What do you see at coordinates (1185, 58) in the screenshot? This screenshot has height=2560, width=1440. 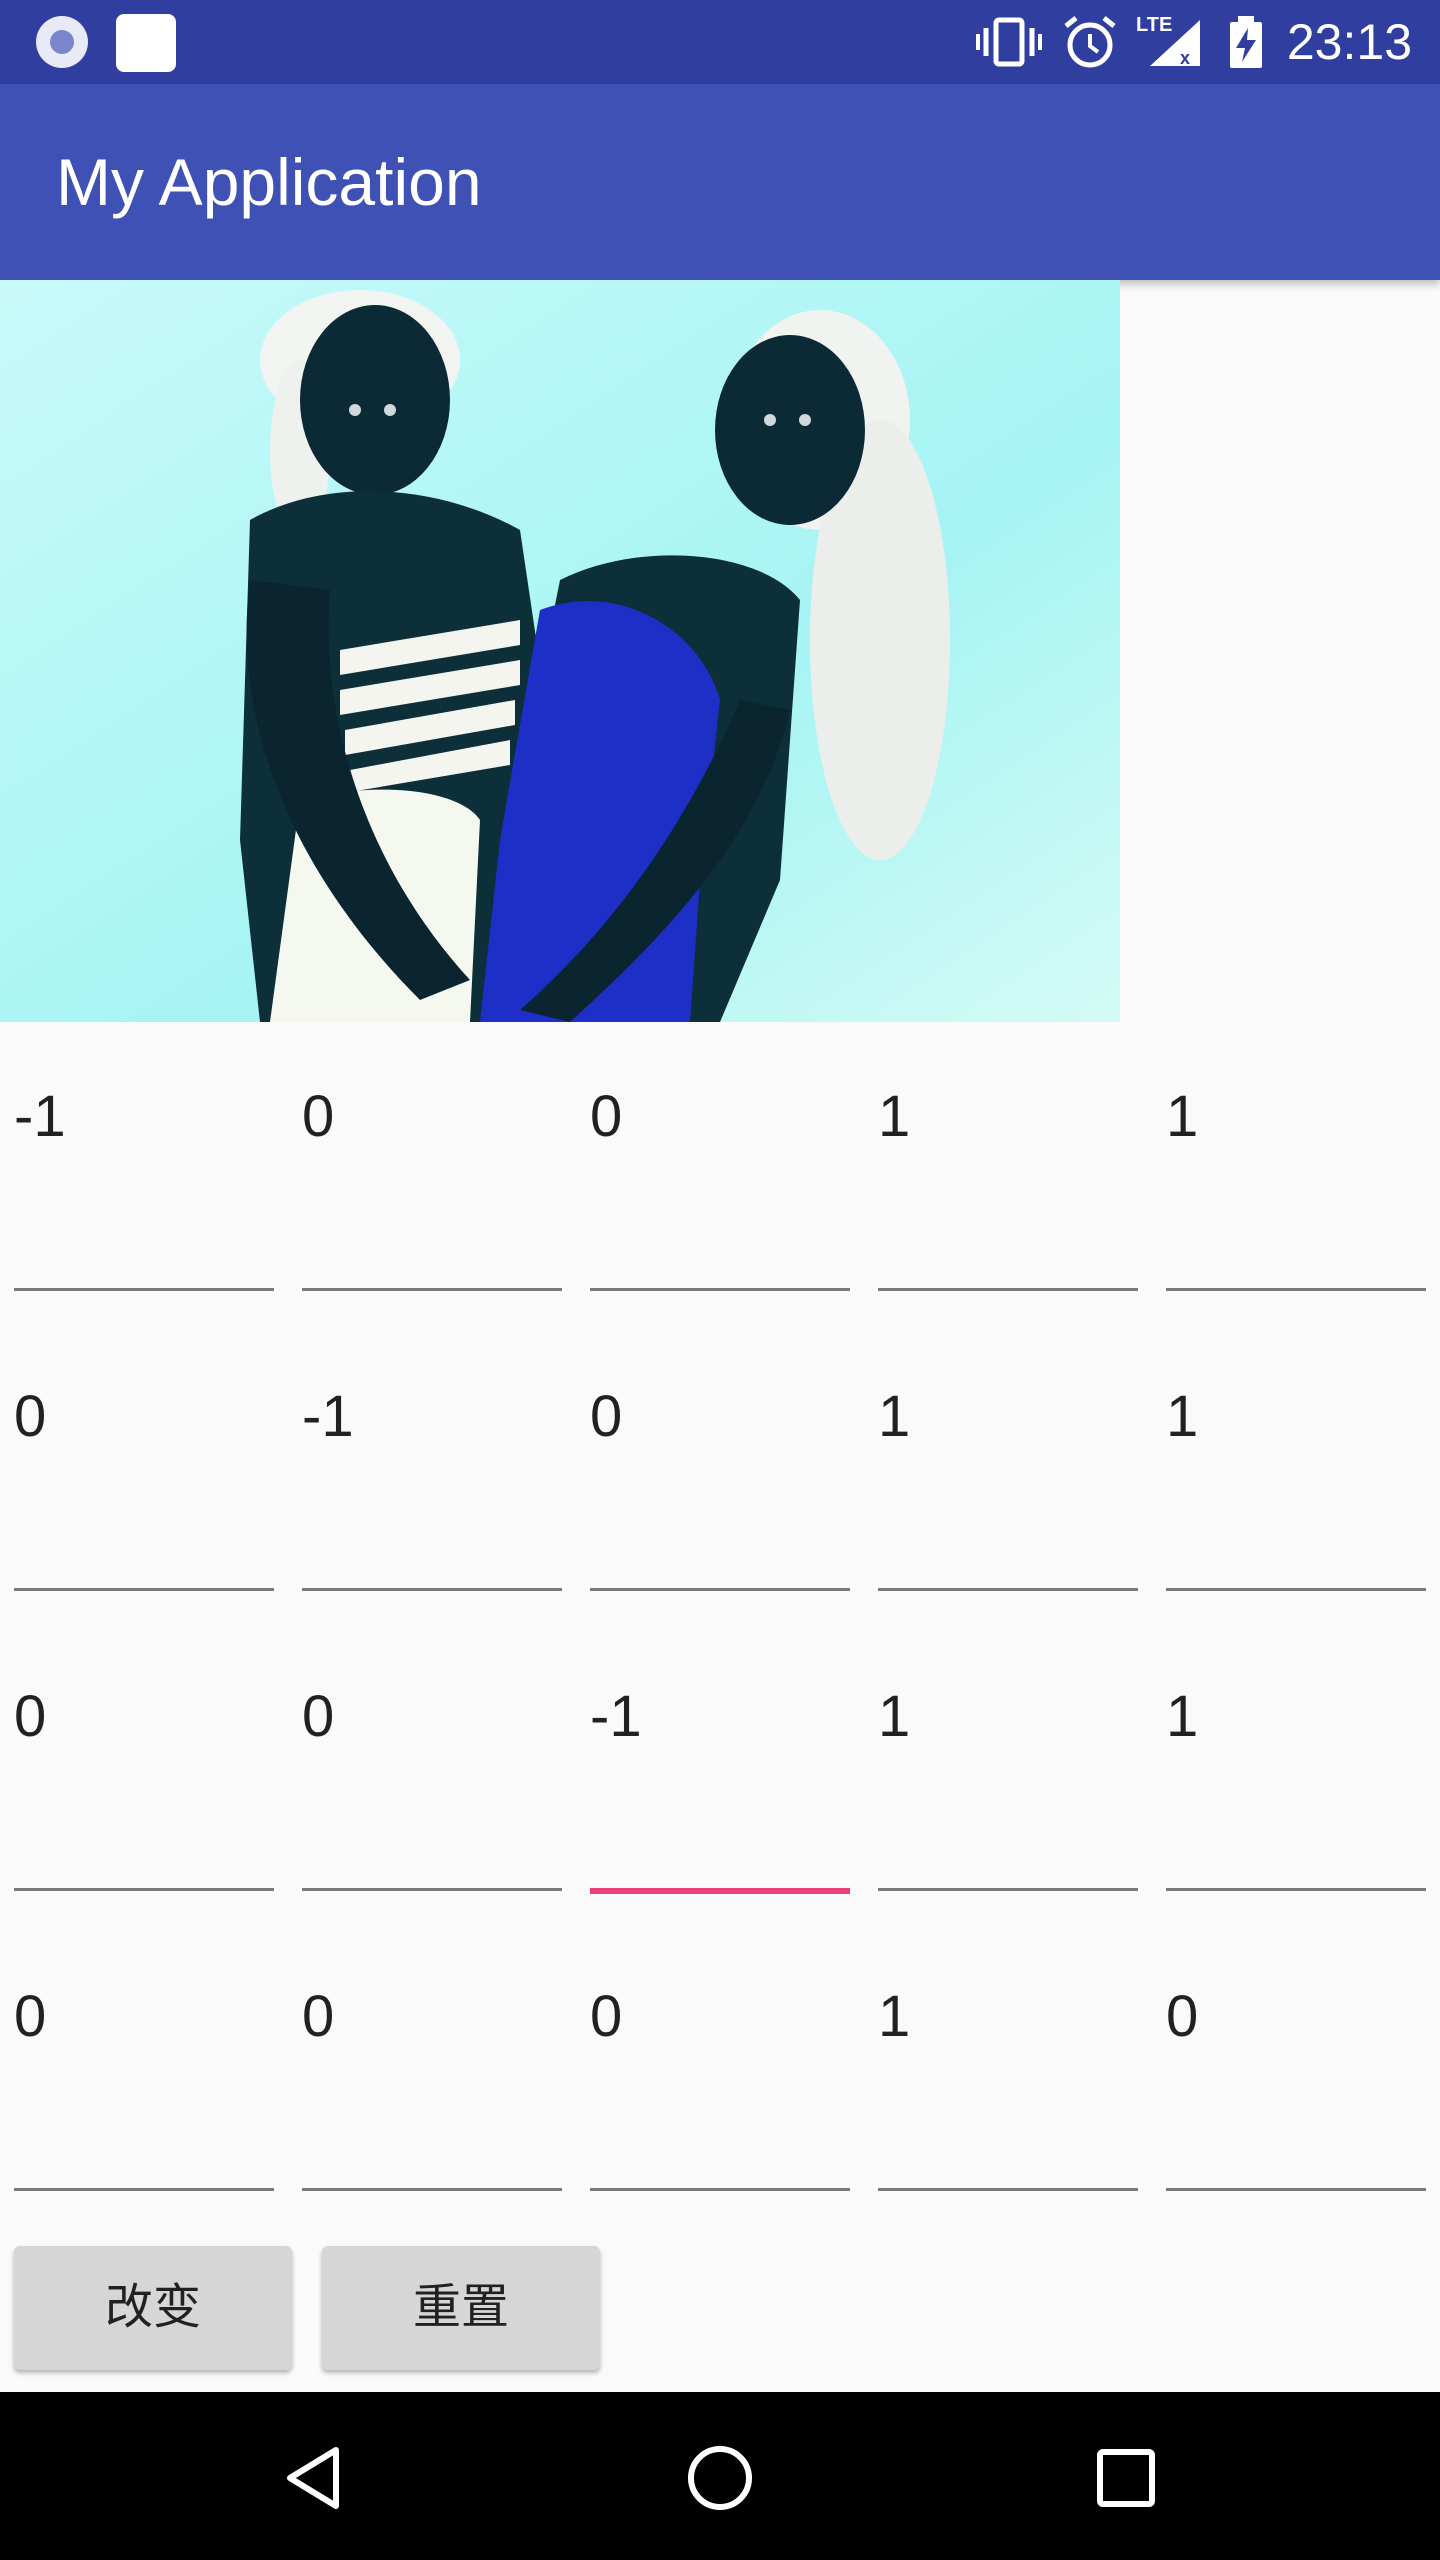 I see `svg-text: x` at bounding box center [1185, 58].